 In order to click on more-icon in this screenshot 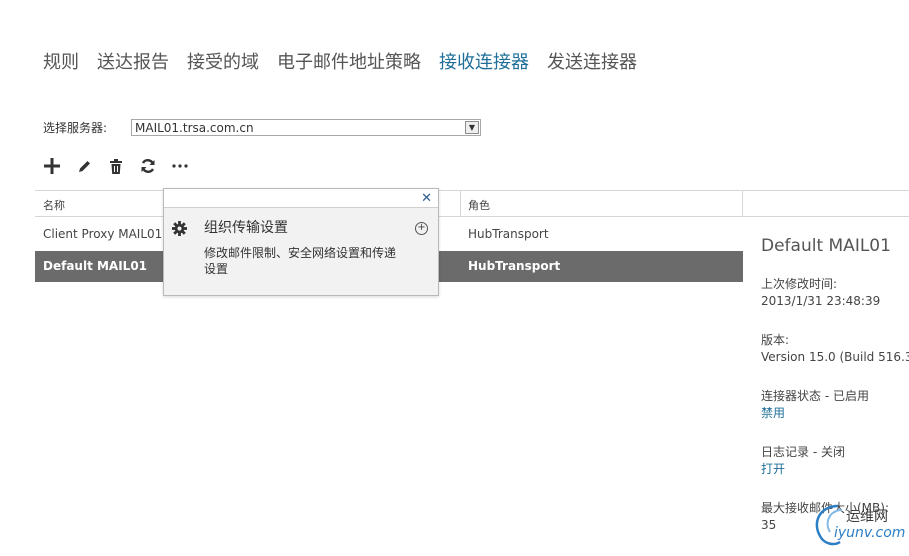, I will do `click(180, 166)`.